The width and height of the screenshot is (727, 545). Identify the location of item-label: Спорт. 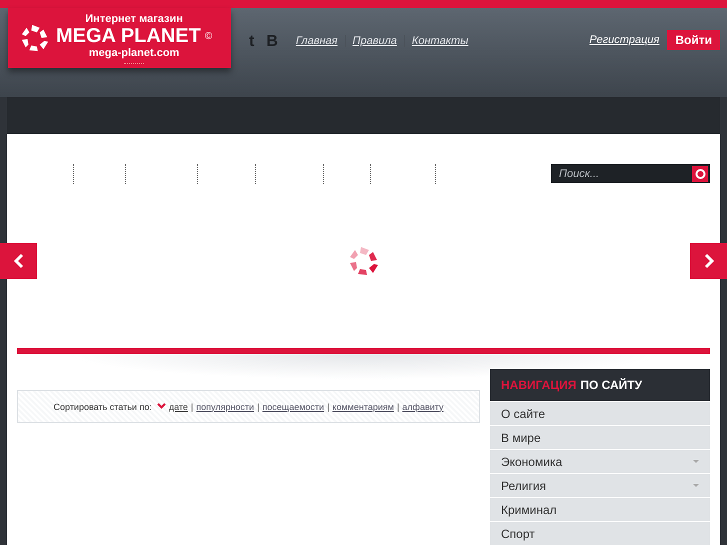
(518, 533).